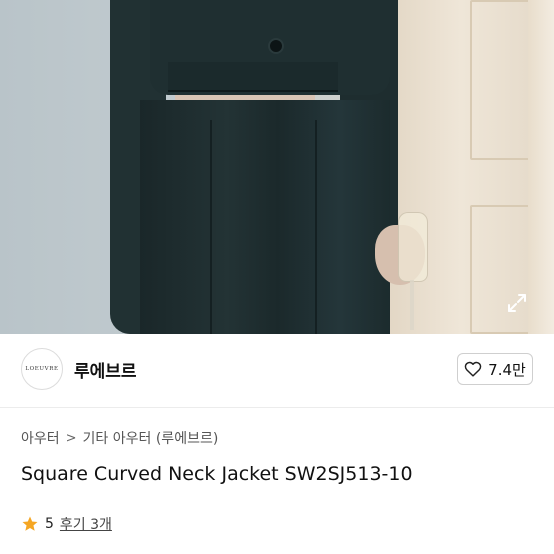  Describe the element at coordinates (276, 46) in the screenshot. I see `jacket-button` at that location.